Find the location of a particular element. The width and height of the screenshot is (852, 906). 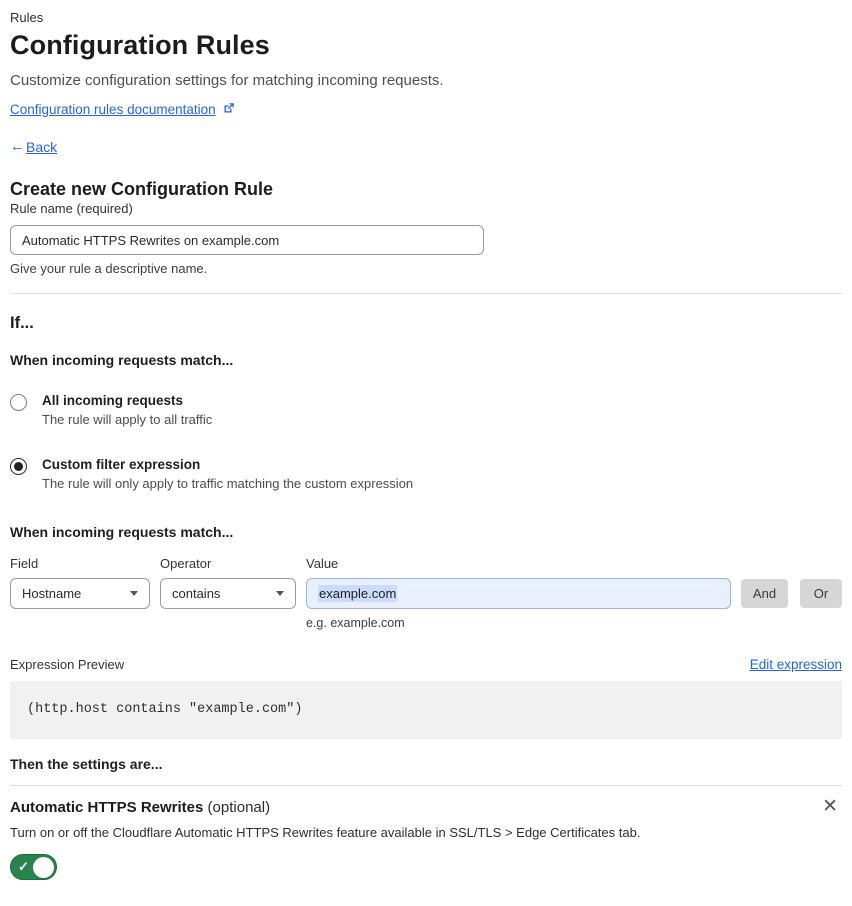

setting-optional-text: (optional) is located at coordinates (237, 807).